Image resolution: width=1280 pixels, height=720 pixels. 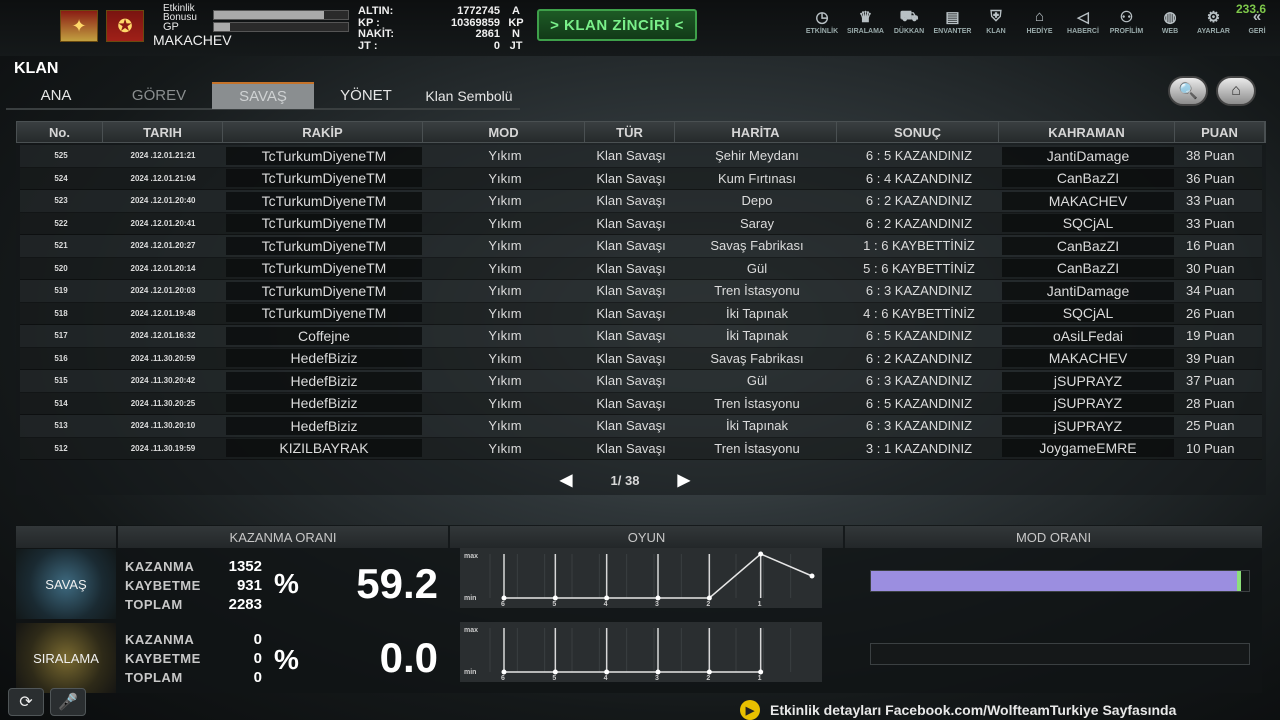 I want to click on refresh-button: ⟳, so click(x=26, y=702).